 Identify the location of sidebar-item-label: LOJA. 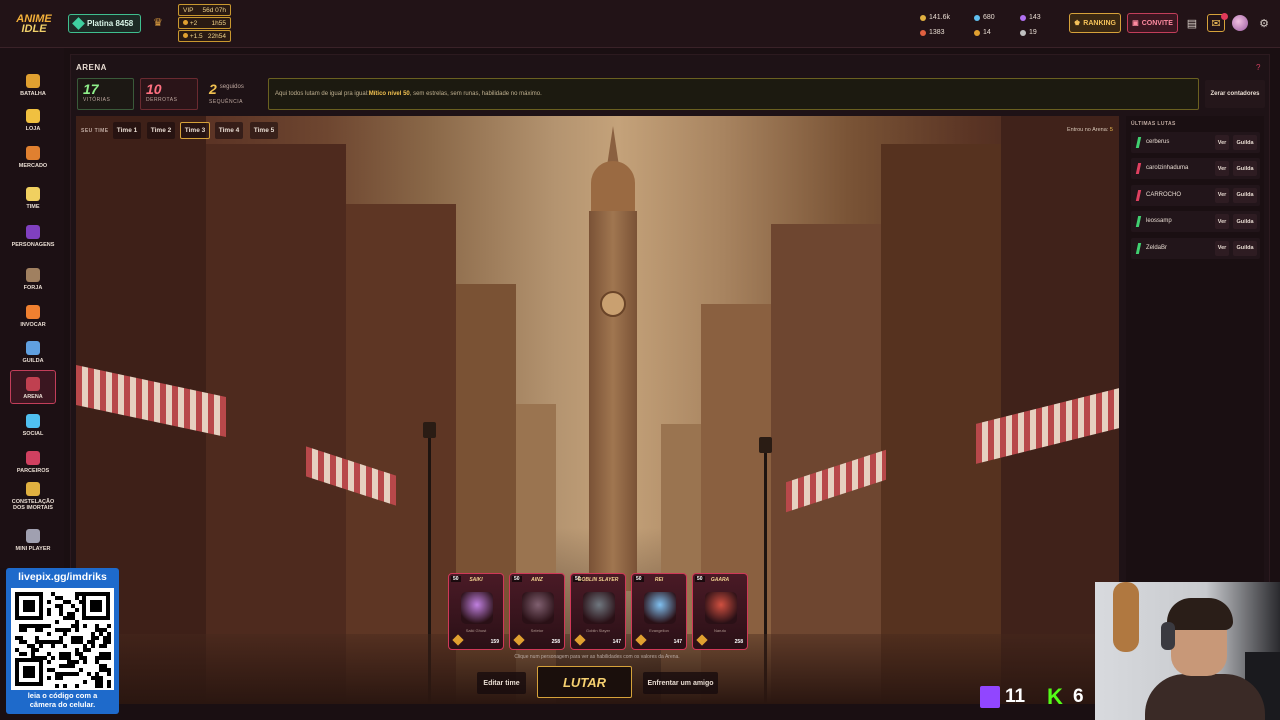
(33, 129).